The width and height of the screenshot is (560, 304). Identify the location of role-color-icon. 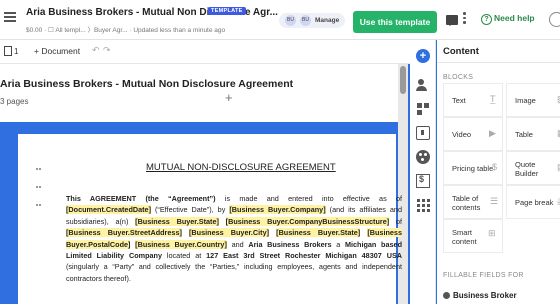
(446, 295).